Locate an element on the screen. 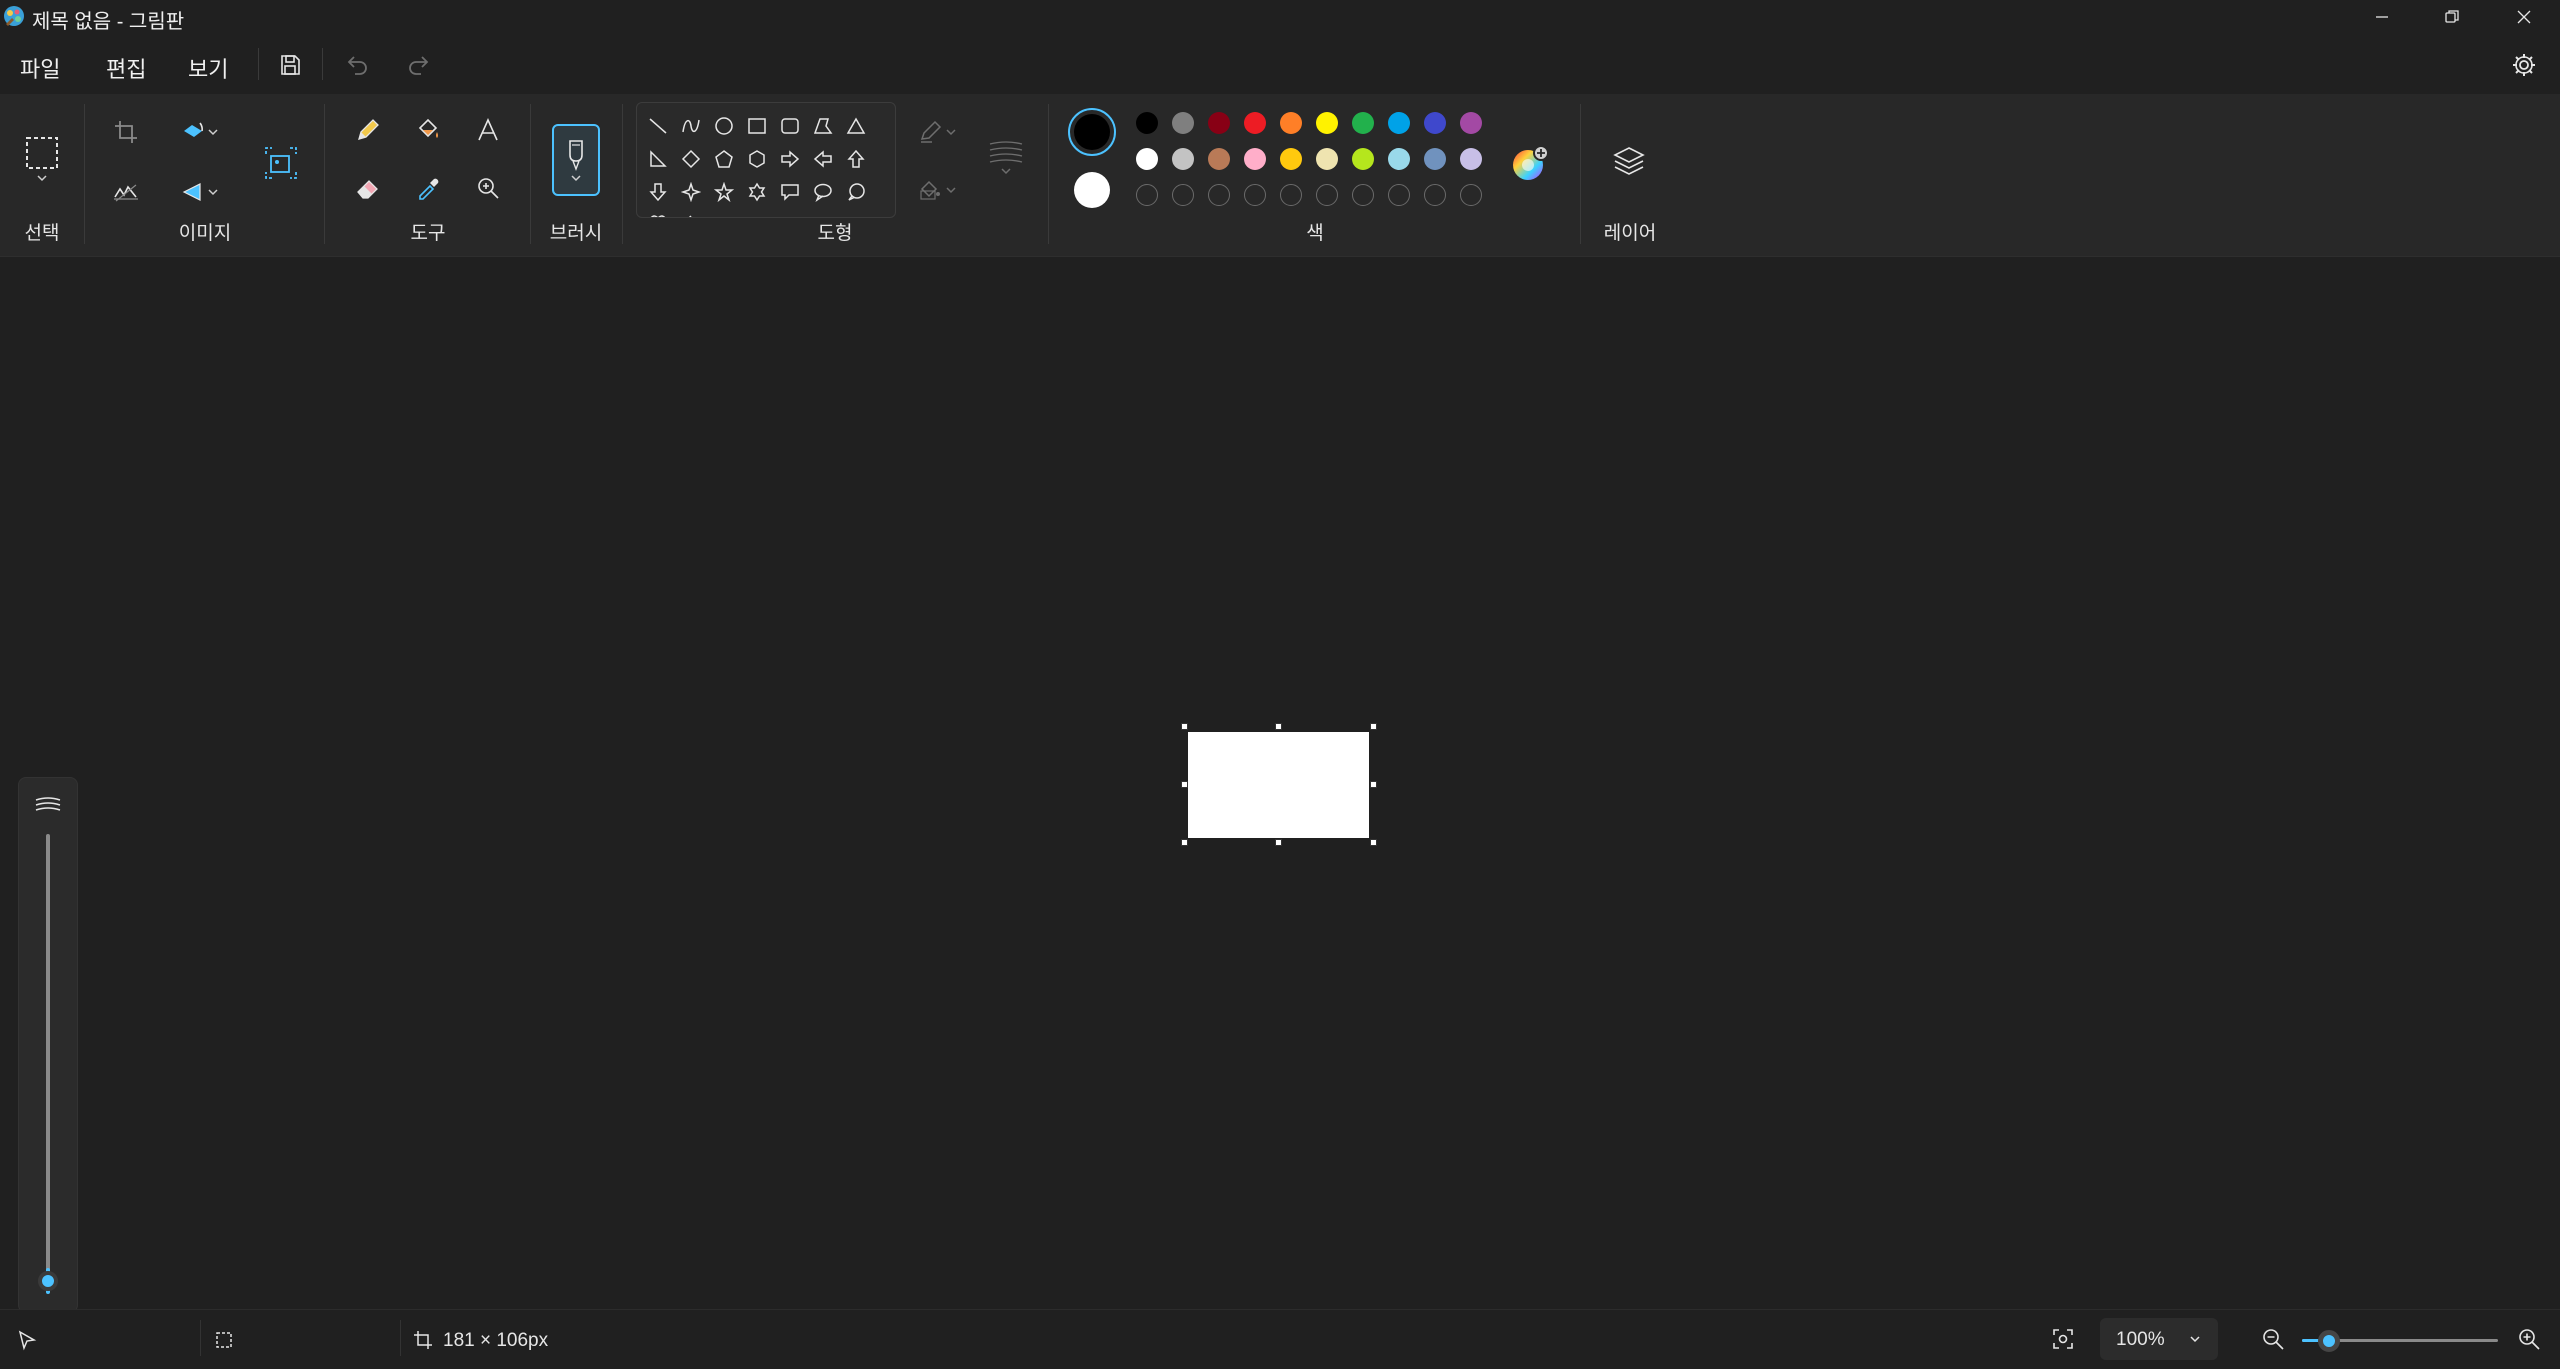  minimize-button is located at coordinates (2382, 17).